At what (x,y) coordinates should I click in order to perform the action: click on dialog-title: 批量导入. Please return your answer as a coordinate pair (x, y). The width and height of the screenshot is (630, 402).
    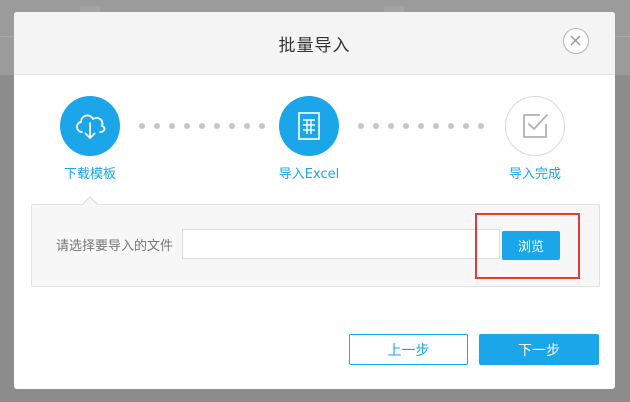
    Looking at the image, I should click on (314, 46).